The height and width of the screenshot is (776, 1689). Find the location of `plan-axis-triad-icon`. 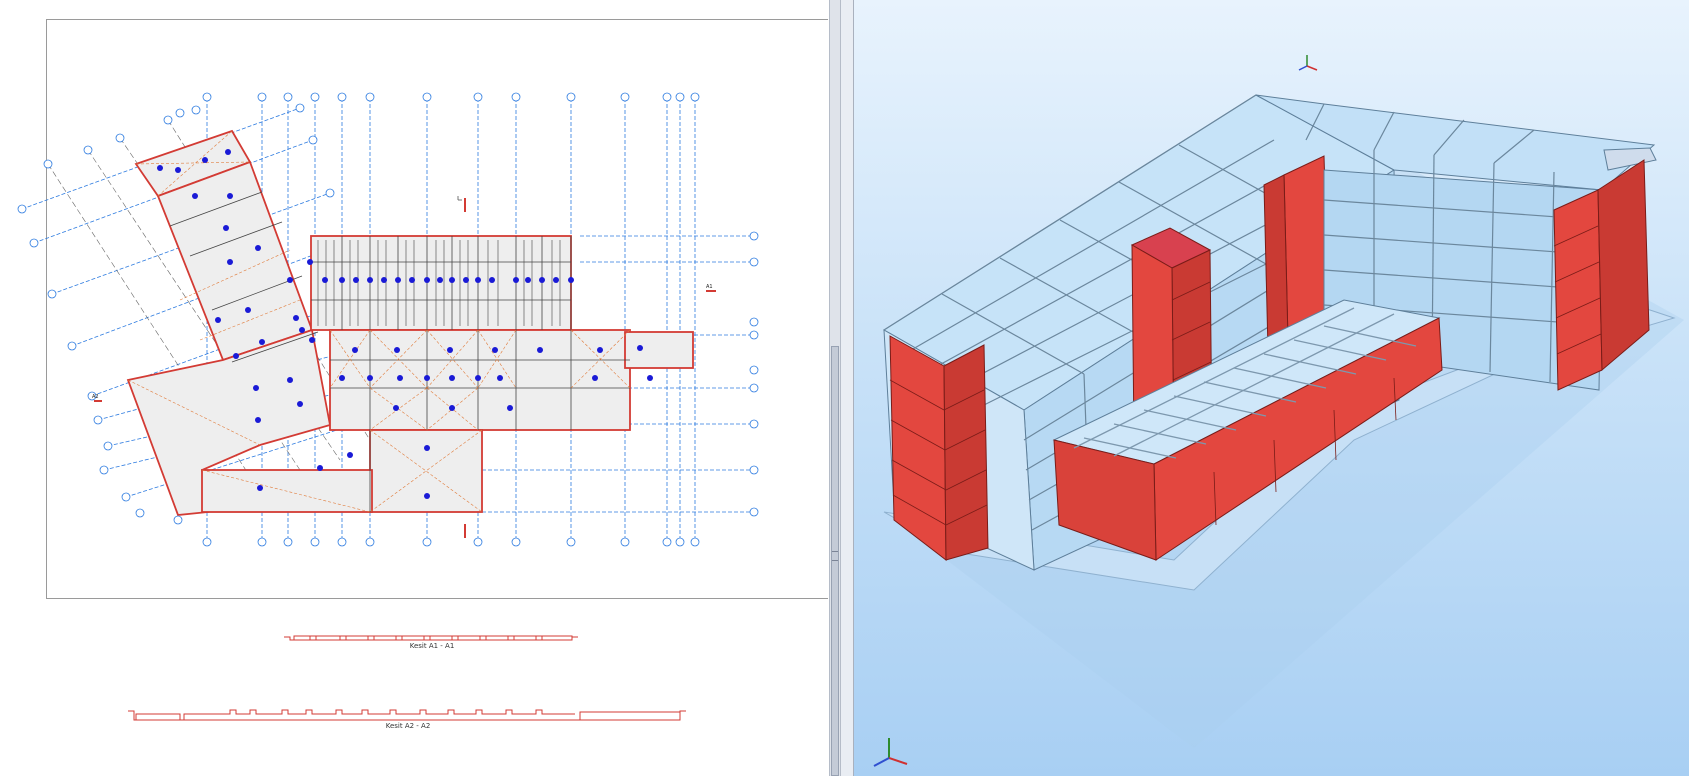

plan-axis-triad-icon is located at coordinates (459, 198).